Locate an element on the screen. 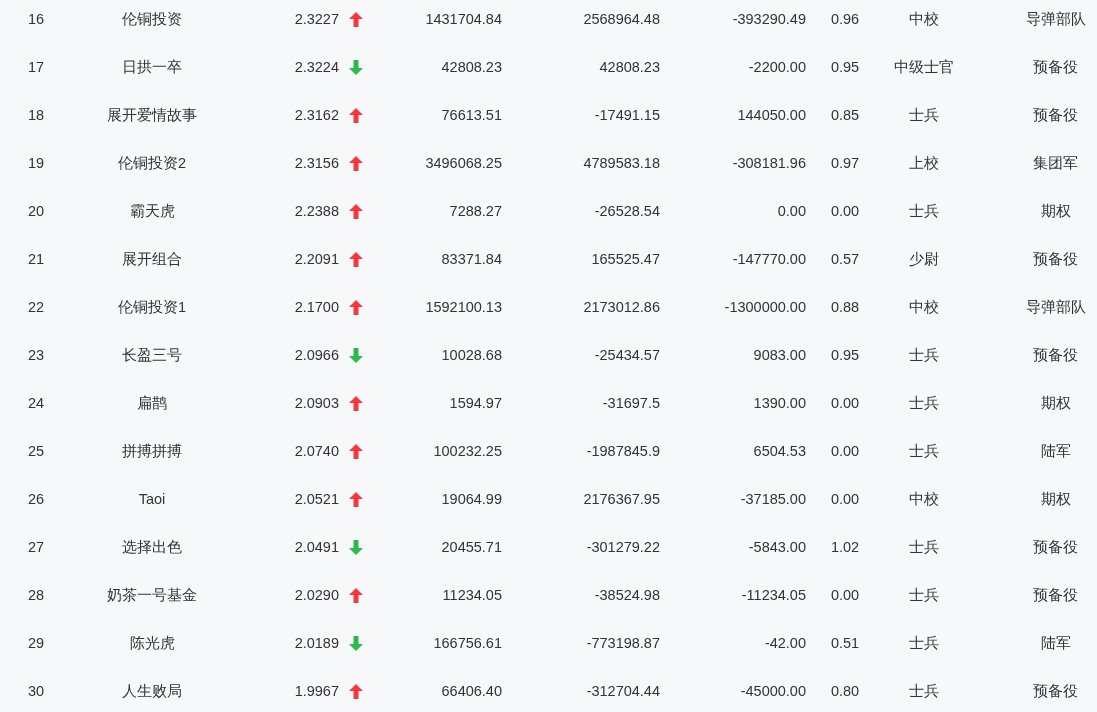 Image resolution: width=1097 pixels, height=712 pixels. name-cell-text: 伦铜投资1 is located at coordinates (152, 307).